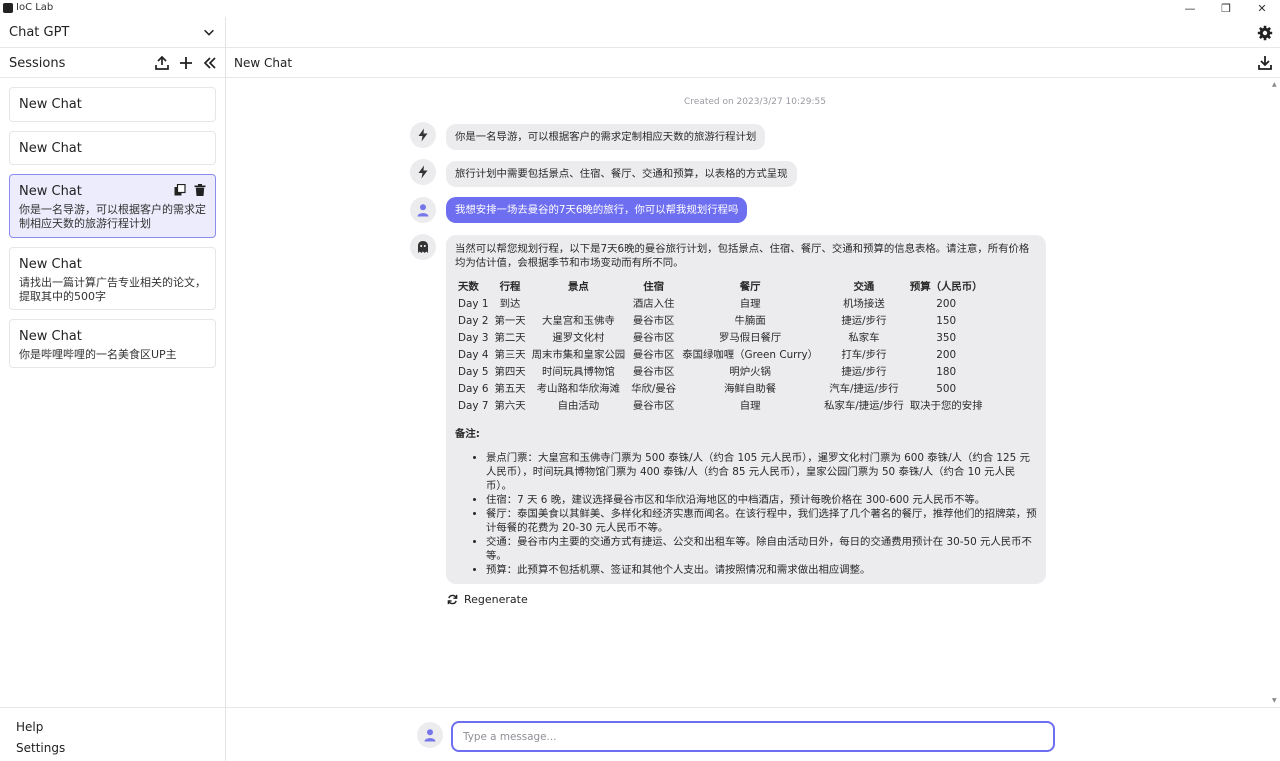  Describe the element at coordinates (654, 389) in the screenshot. I see `table-cell: 华欣/曼谷` at that location.